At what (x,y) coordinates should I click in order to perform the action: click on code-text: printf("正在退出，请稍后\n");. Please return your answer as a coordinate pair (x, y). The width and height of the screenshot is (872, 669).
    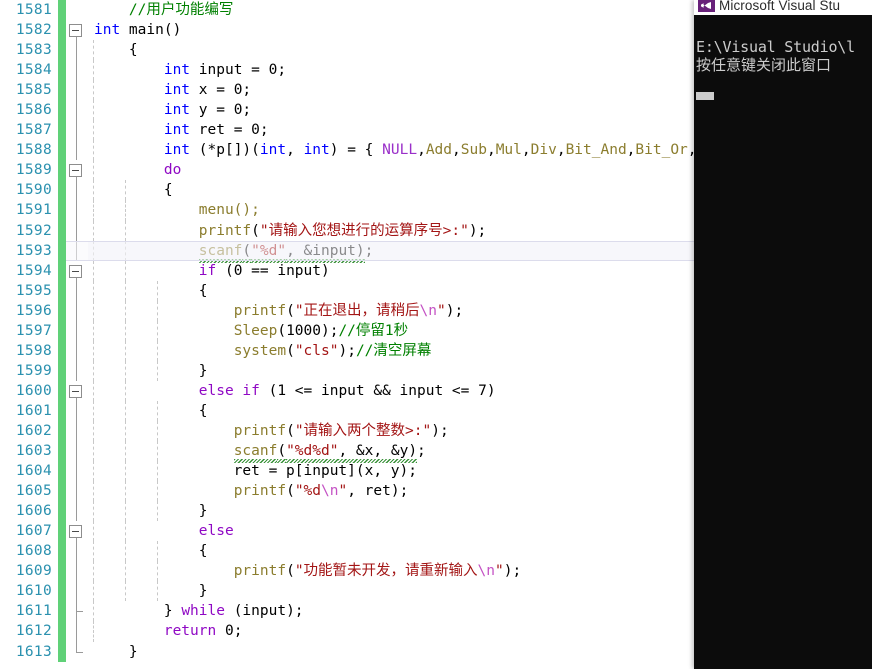
    Looking at the image, I should click on (391, 310).